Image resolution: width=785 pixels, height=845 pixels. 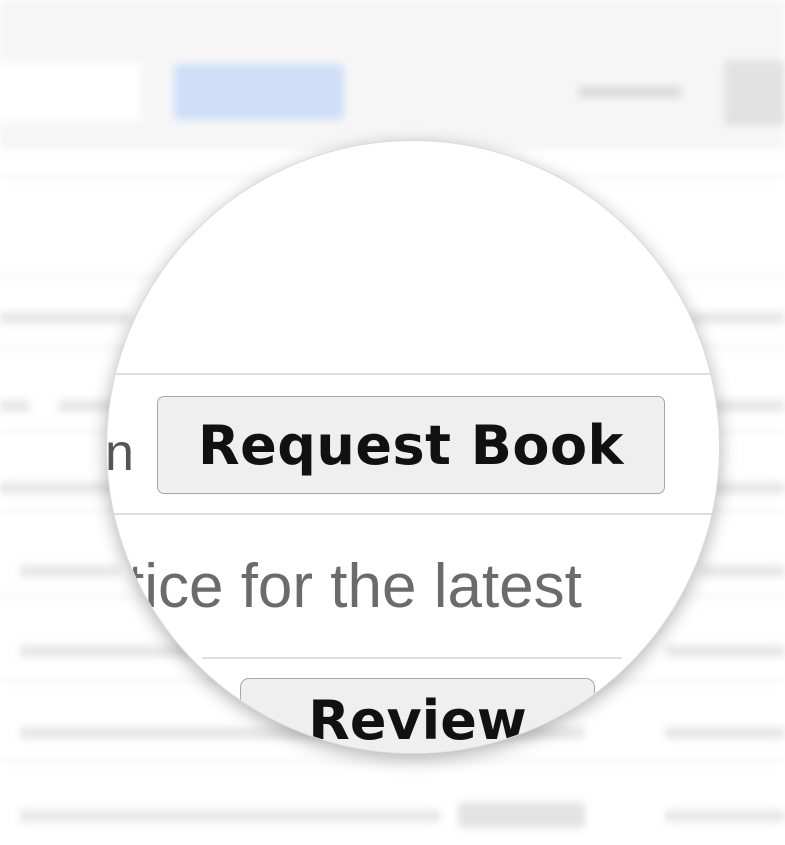 I want to click on truncated-text-fragment: n, so click(x=120, y=453).